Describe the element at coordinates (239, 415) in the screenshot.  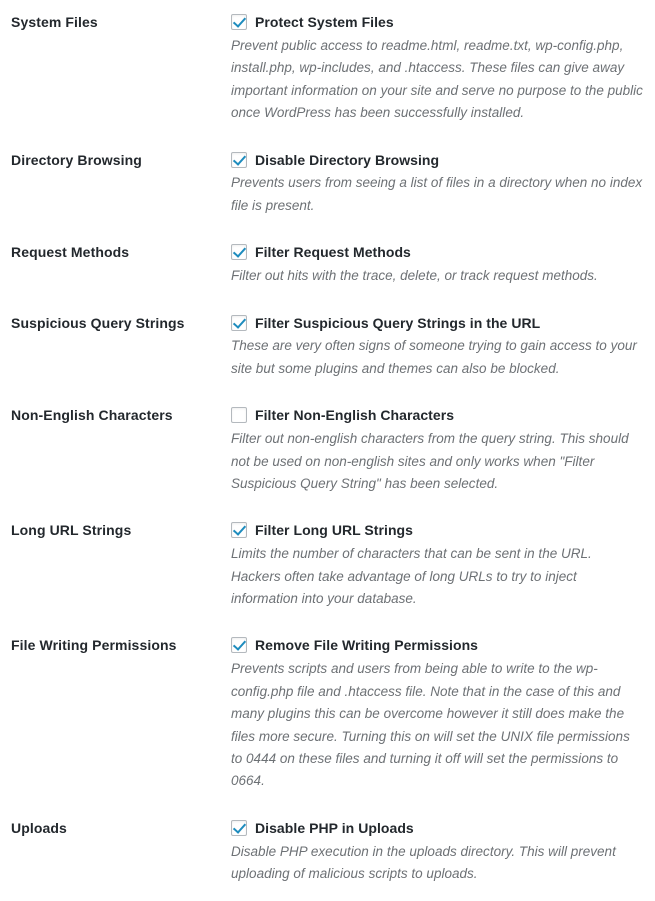
I see `checkbox-unchecked-icon` at that location.